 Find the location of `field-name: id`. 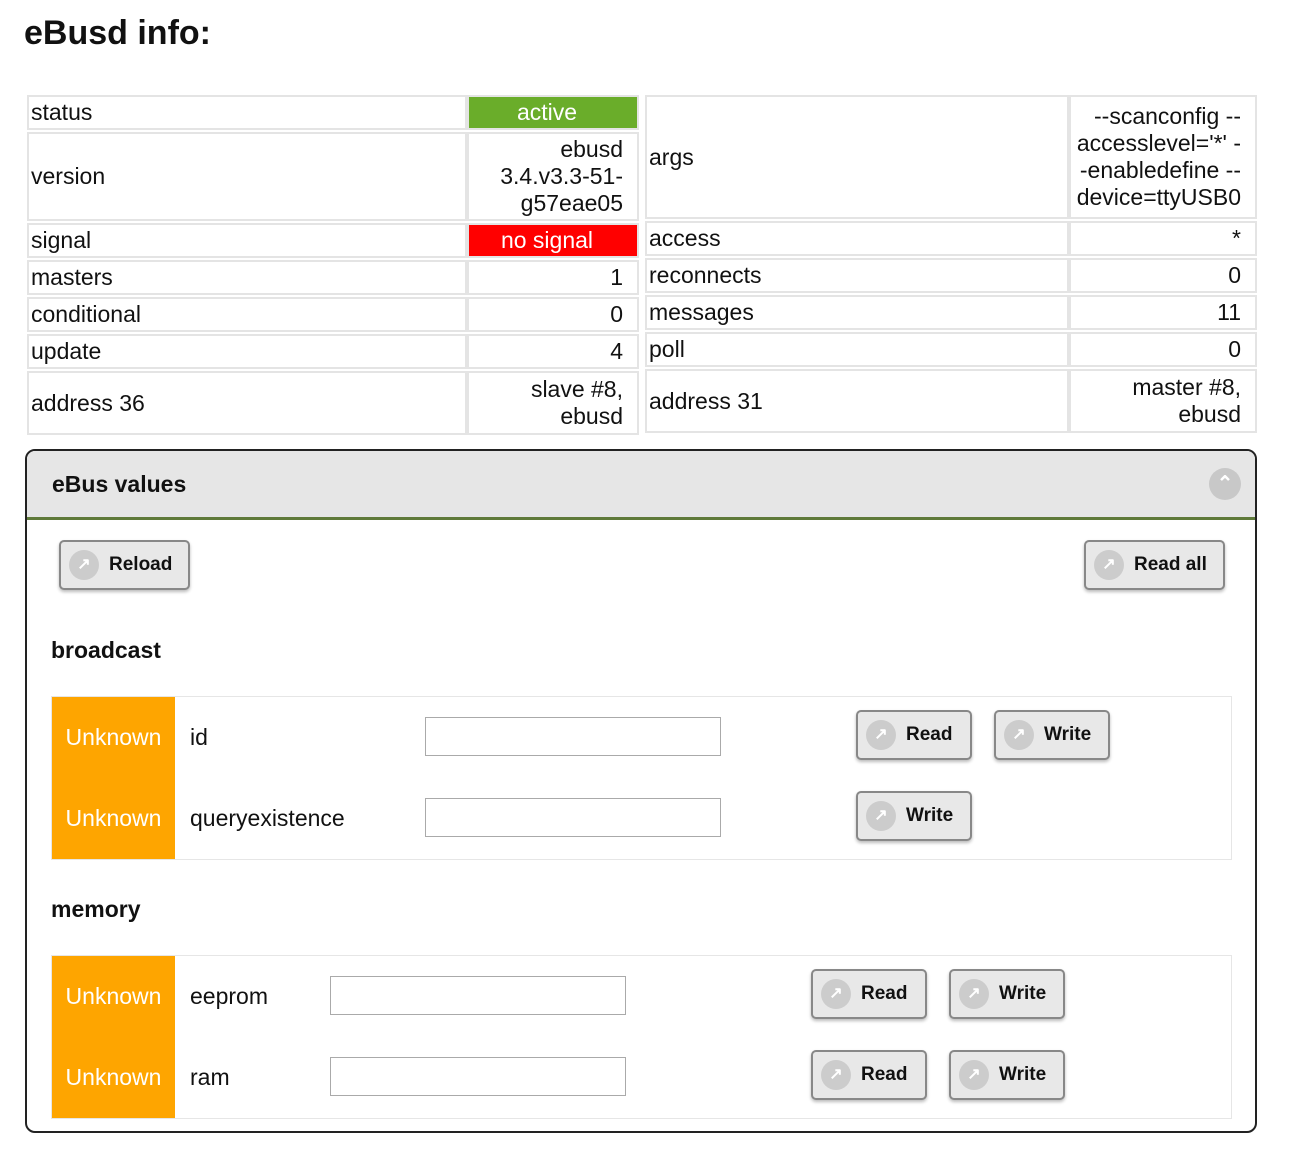

field-name: id is located at coordinates (199, 737).